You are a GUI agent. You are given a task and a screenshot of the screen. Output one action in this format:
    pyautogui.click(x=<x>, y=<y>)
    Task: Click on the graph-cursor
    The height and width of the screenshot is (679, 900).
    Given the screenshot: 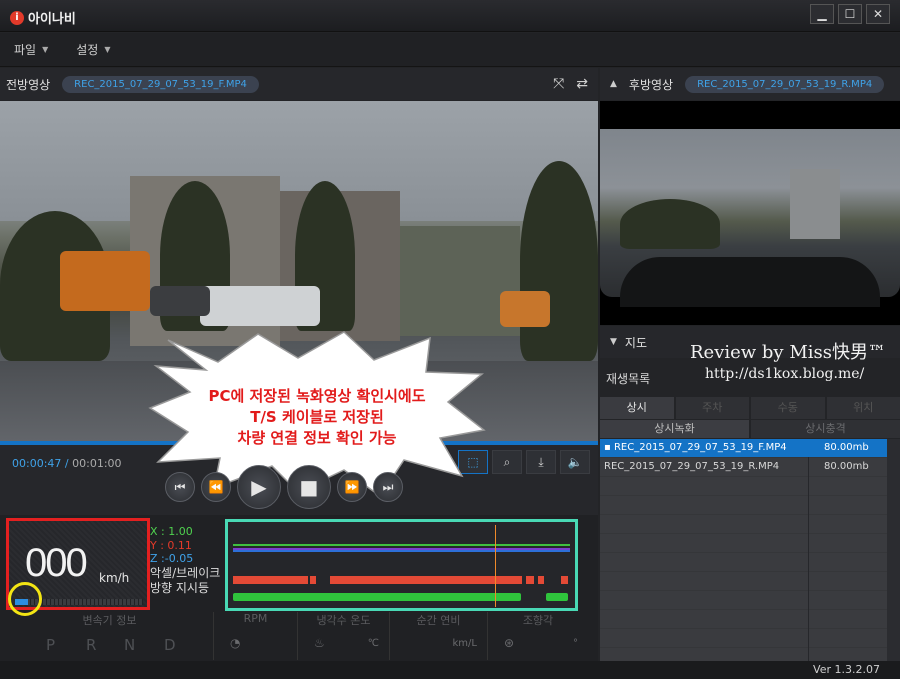 What is the action you would take?
    pyautogui.click(x=495, y=566)
    